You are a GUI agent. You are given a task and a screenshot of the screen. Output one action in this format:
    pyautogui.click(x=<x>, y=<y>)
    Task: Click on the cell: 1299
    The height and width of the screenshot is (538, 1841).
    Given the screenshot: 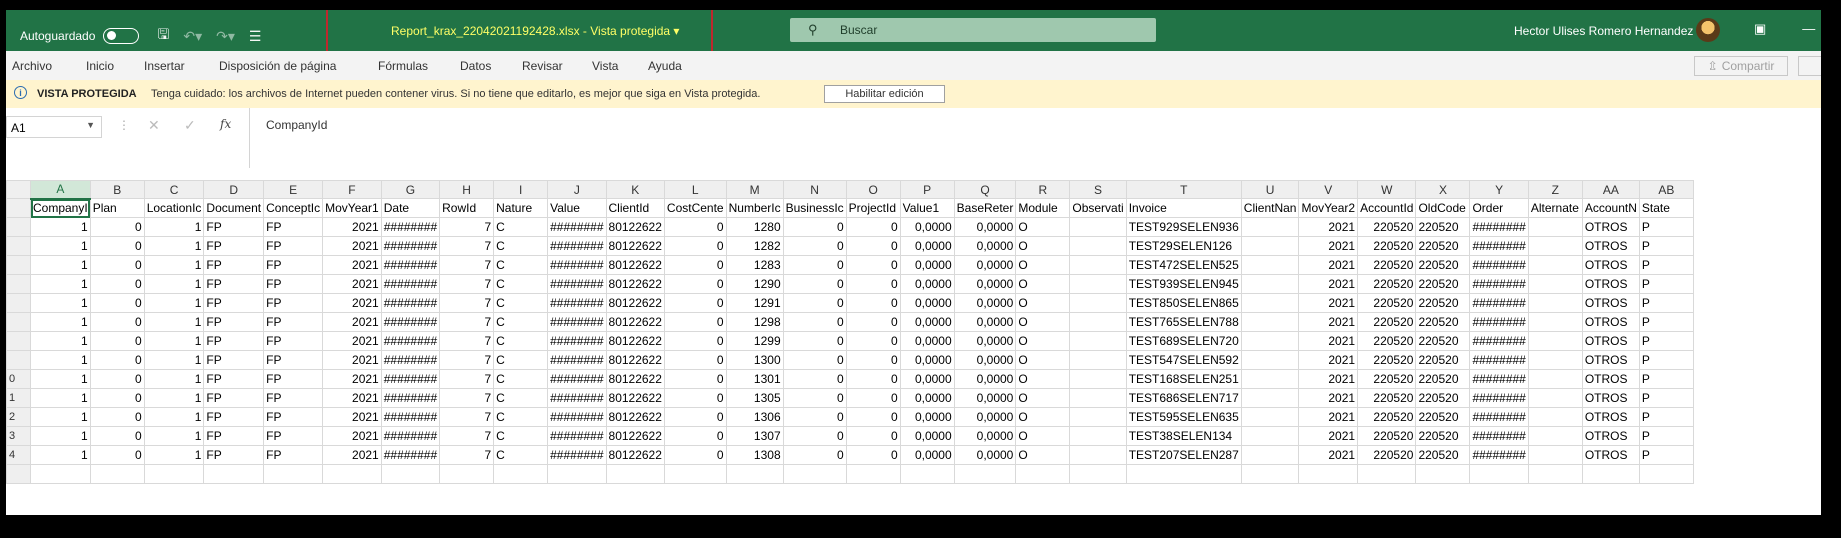 What is the action you would take?
    pyautogui.click(x=754, y=341)
    